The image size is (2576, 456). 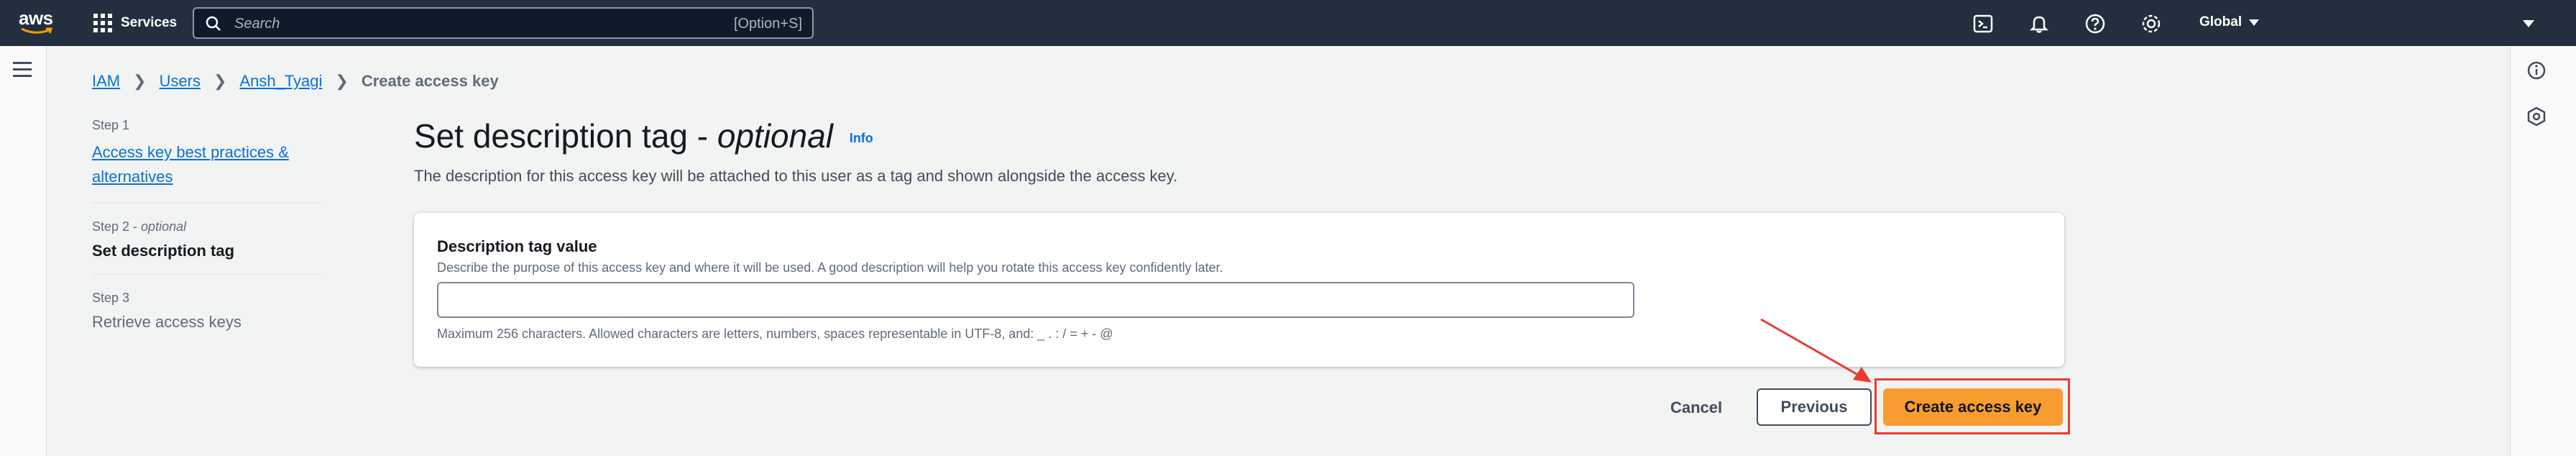 What do you see at coordinates (180, 81) in the screenshot?
I see `breadcrumb-users: Users` at bounding box center [180, 81].